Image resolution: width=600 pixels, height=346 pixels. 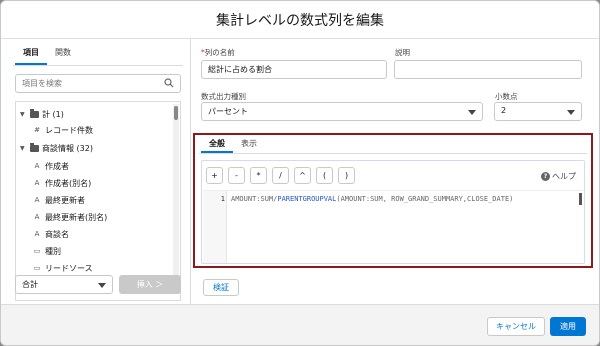 What do you see at coordinates (30, 284) in the screenshot?
I see `aggregate-value: 合計` at bounding box center [30, 284].